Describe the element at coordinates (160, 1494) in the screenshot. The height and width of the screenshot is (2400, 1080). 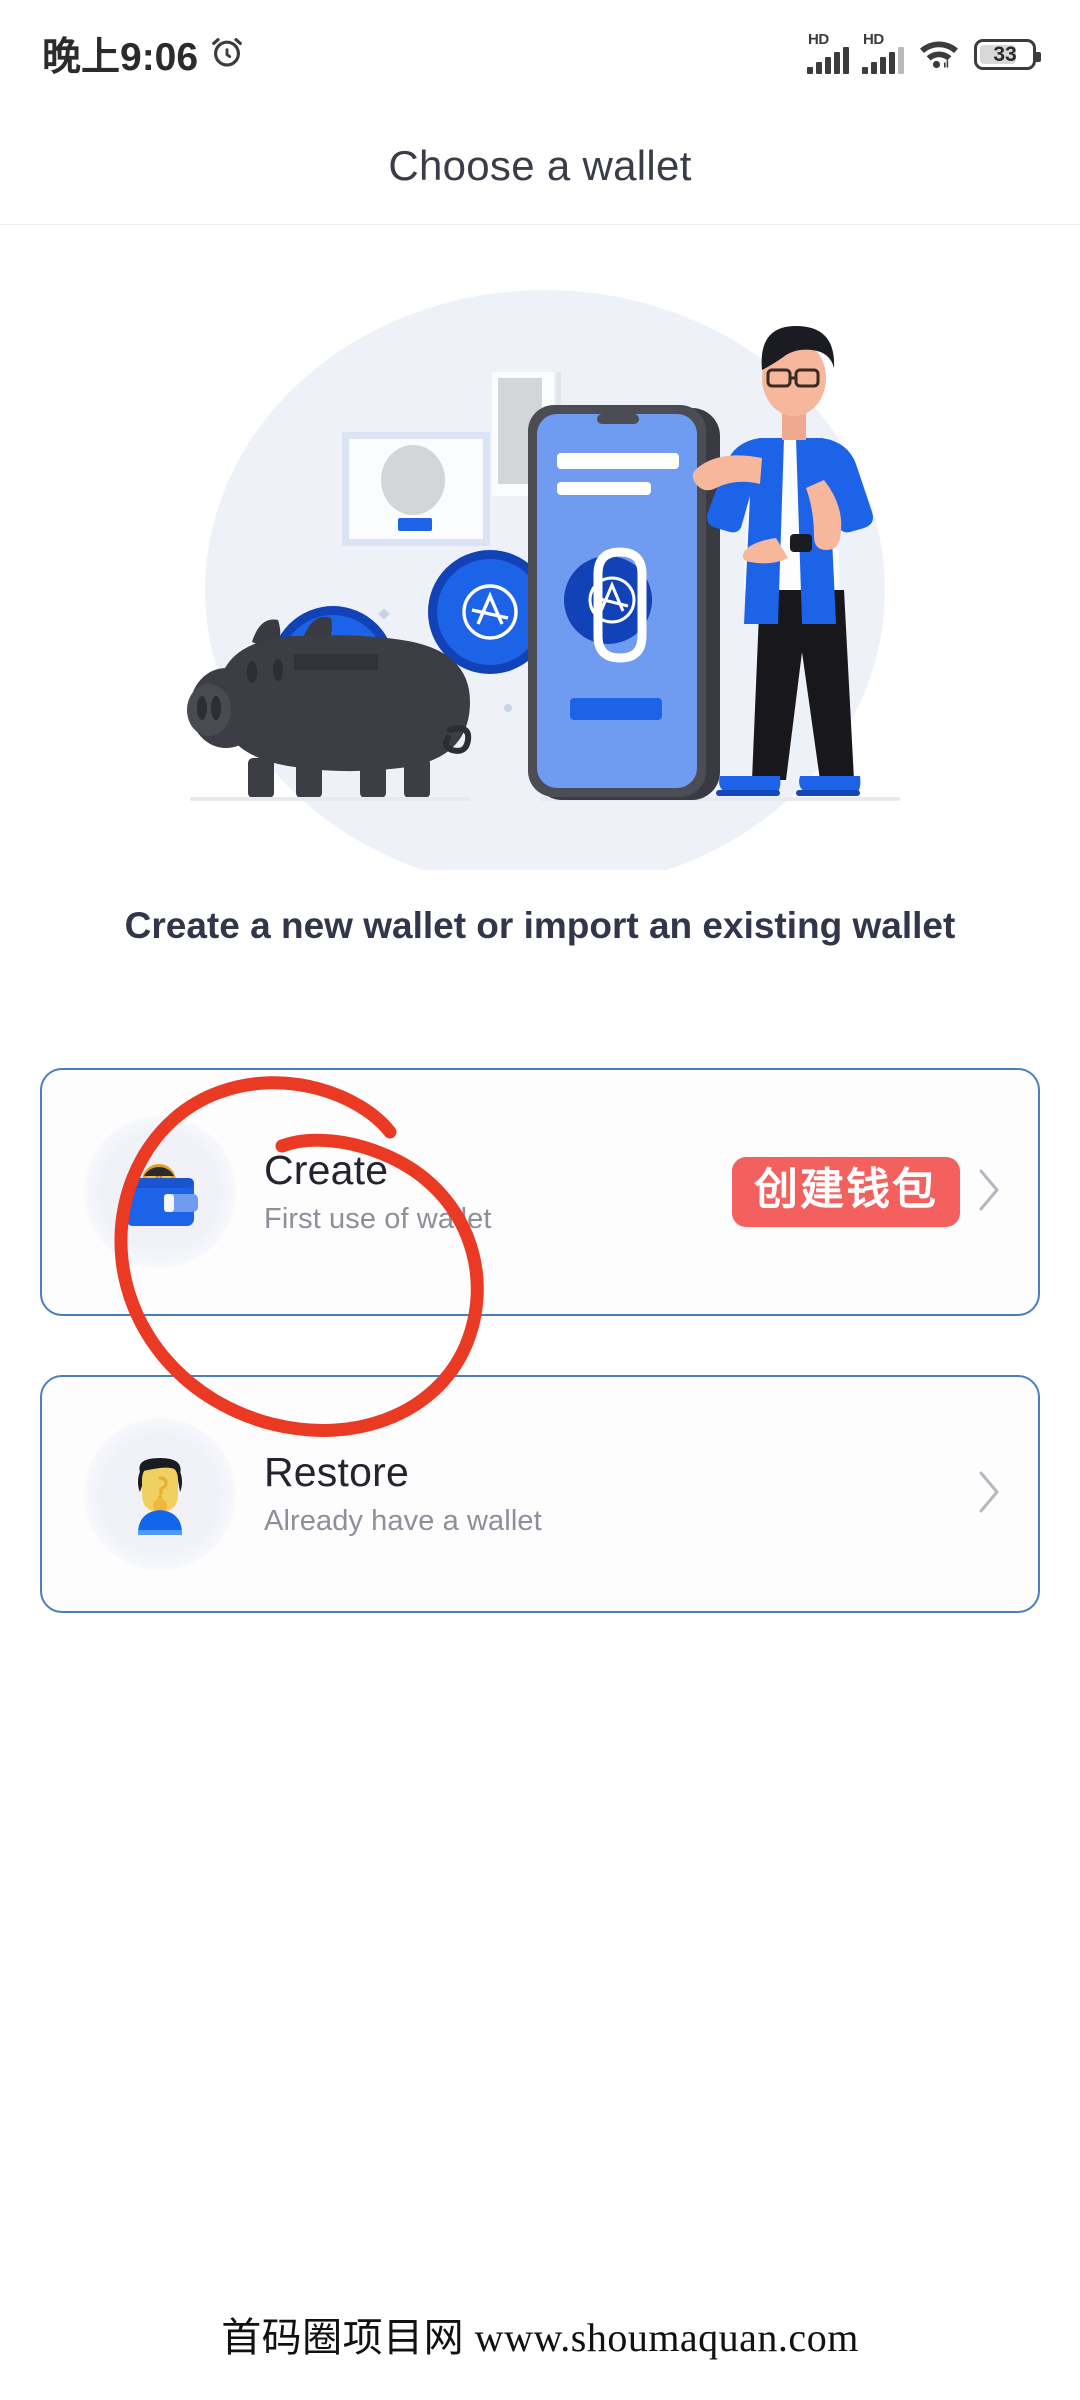
I see `person-avatar-icon` at that location.